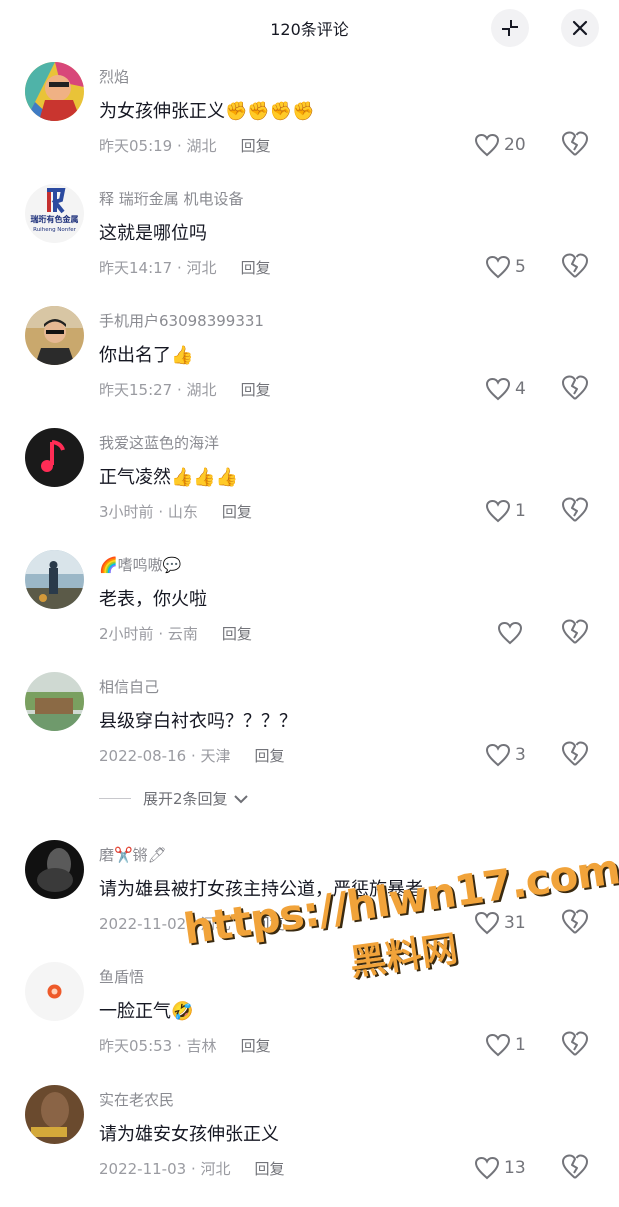  Describe the element at coordinates (520, 755) in the screenshot. I see `like-count: 3` at that location.